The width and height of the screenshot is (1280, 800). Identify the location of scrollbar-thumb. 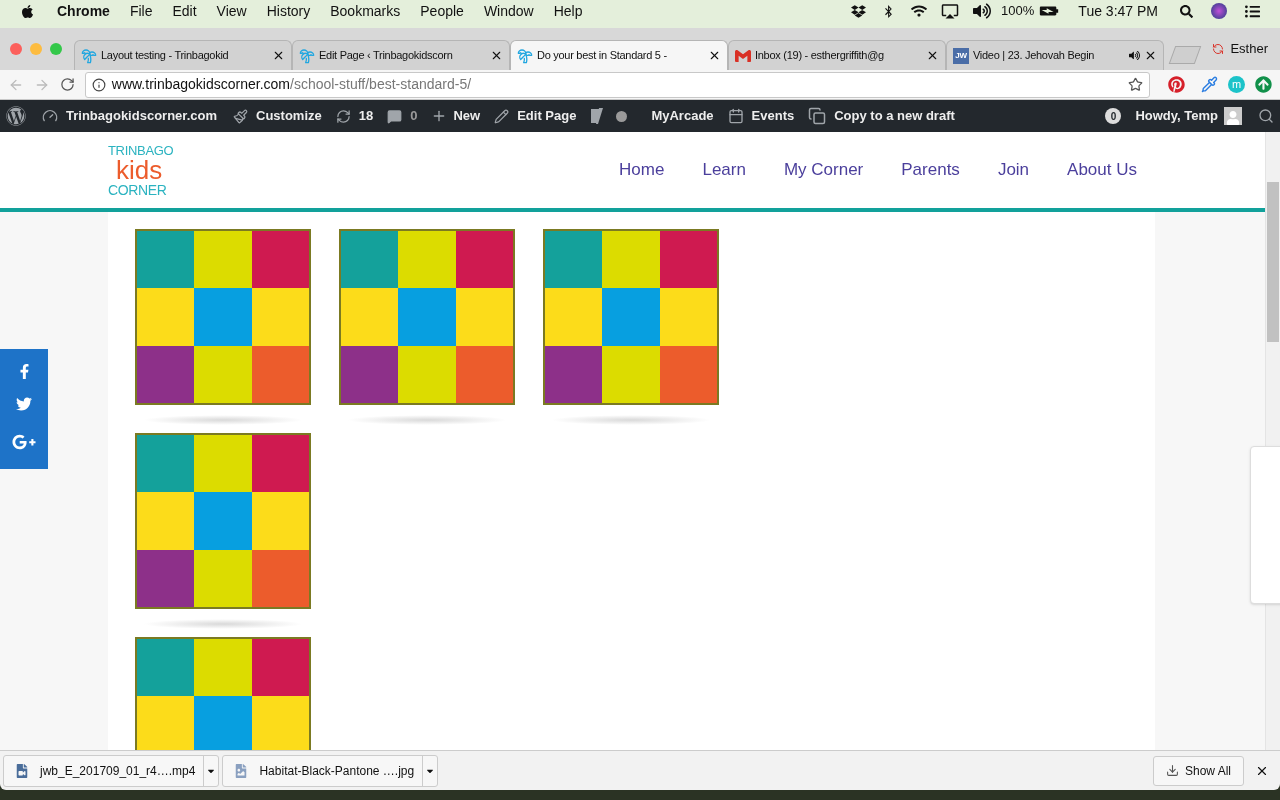
(1273, 262).